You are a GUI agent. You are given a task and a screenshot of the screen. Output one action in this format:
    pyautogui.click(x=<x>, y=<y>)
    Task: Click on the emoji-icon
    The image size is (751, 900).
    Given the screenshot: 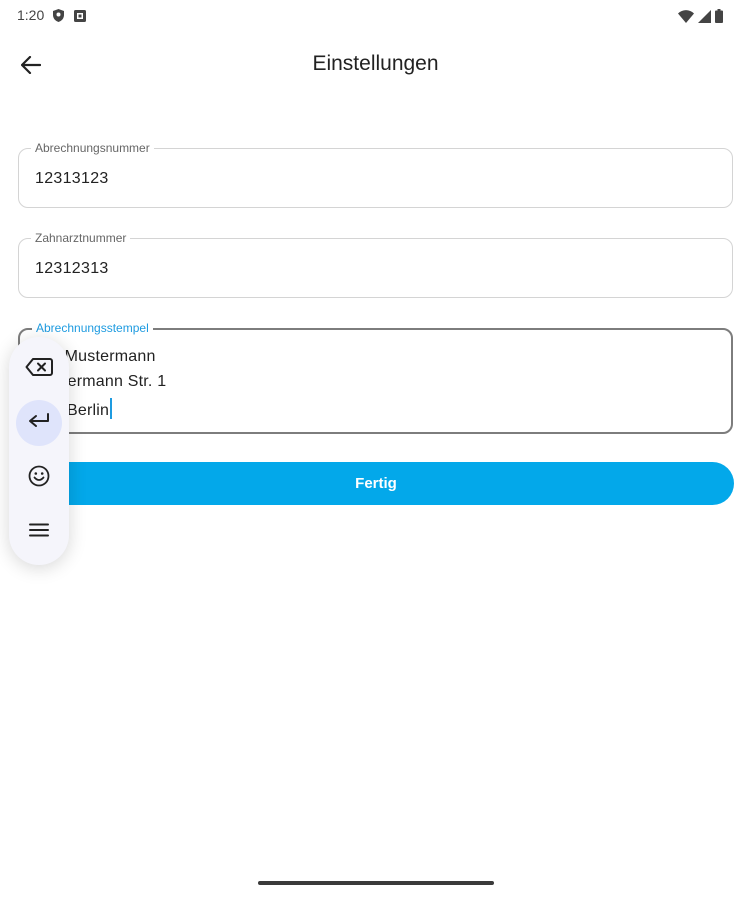 What is the action you would take?
    pyautogui.click(x=39, y=478)
    